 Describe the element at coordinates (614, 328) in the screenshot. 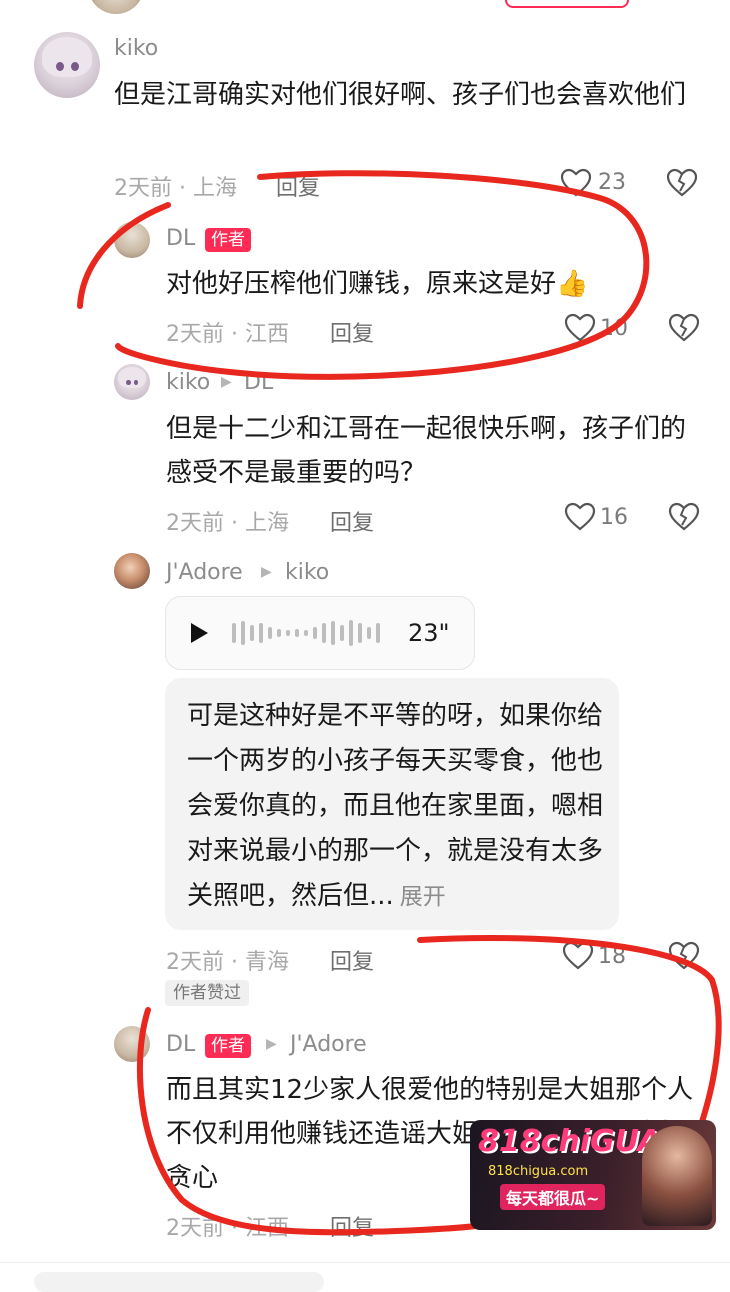

I see `like-count: 10` at that location.